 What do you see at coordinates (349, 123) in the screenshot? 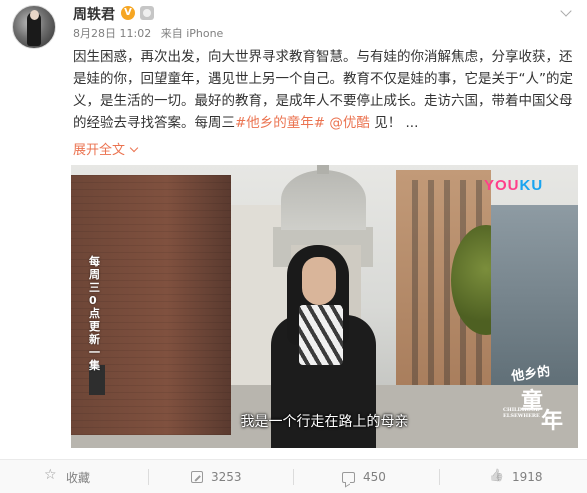
I see `mention-link: @优酷` at bounding box center [349, 123].